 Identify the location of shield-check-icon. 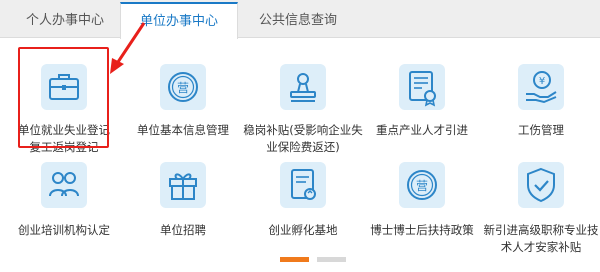
(541, 185).